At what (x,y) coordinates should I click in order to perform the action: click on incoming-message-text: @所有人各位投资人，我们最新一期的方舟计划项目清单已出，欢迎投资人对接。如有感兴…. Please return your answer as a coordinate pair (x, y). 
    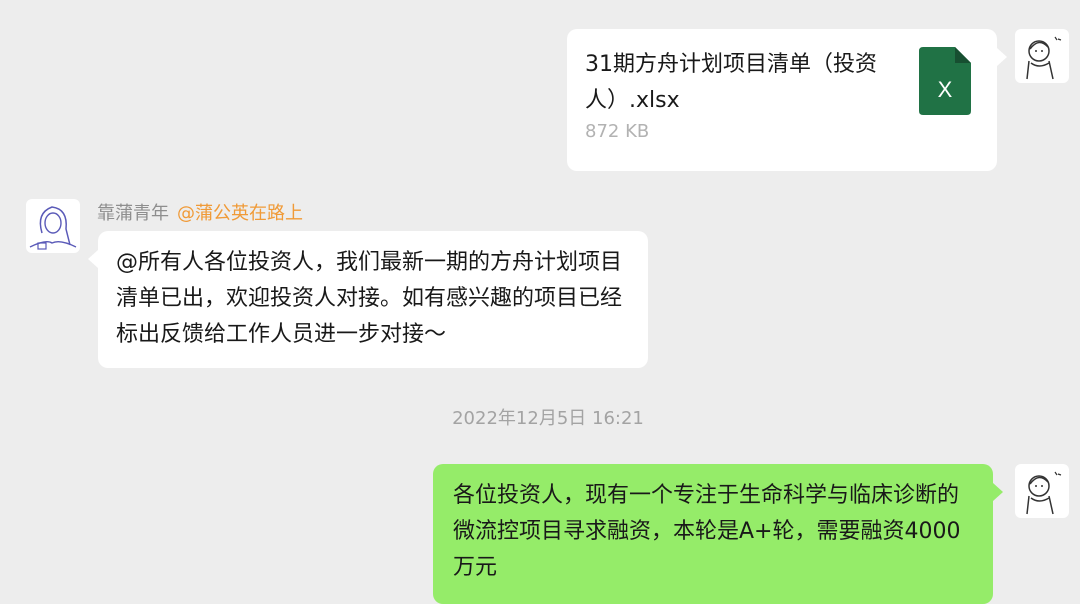
    Looking at the image, I should click on (369, 298).